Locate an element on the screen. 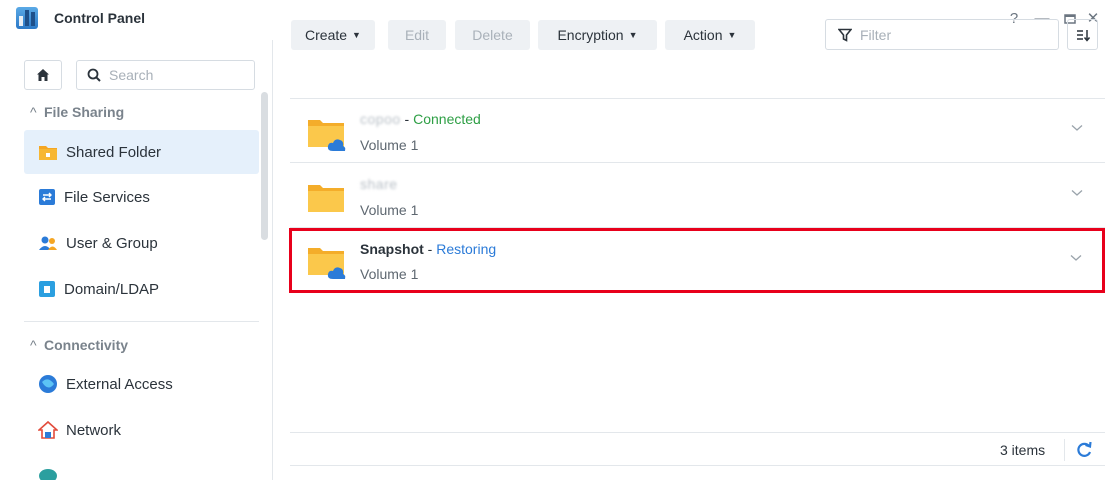 The height and width of the screenshot is (480, 1113). search-placeholder: Search is located at coordinates (131, 75).